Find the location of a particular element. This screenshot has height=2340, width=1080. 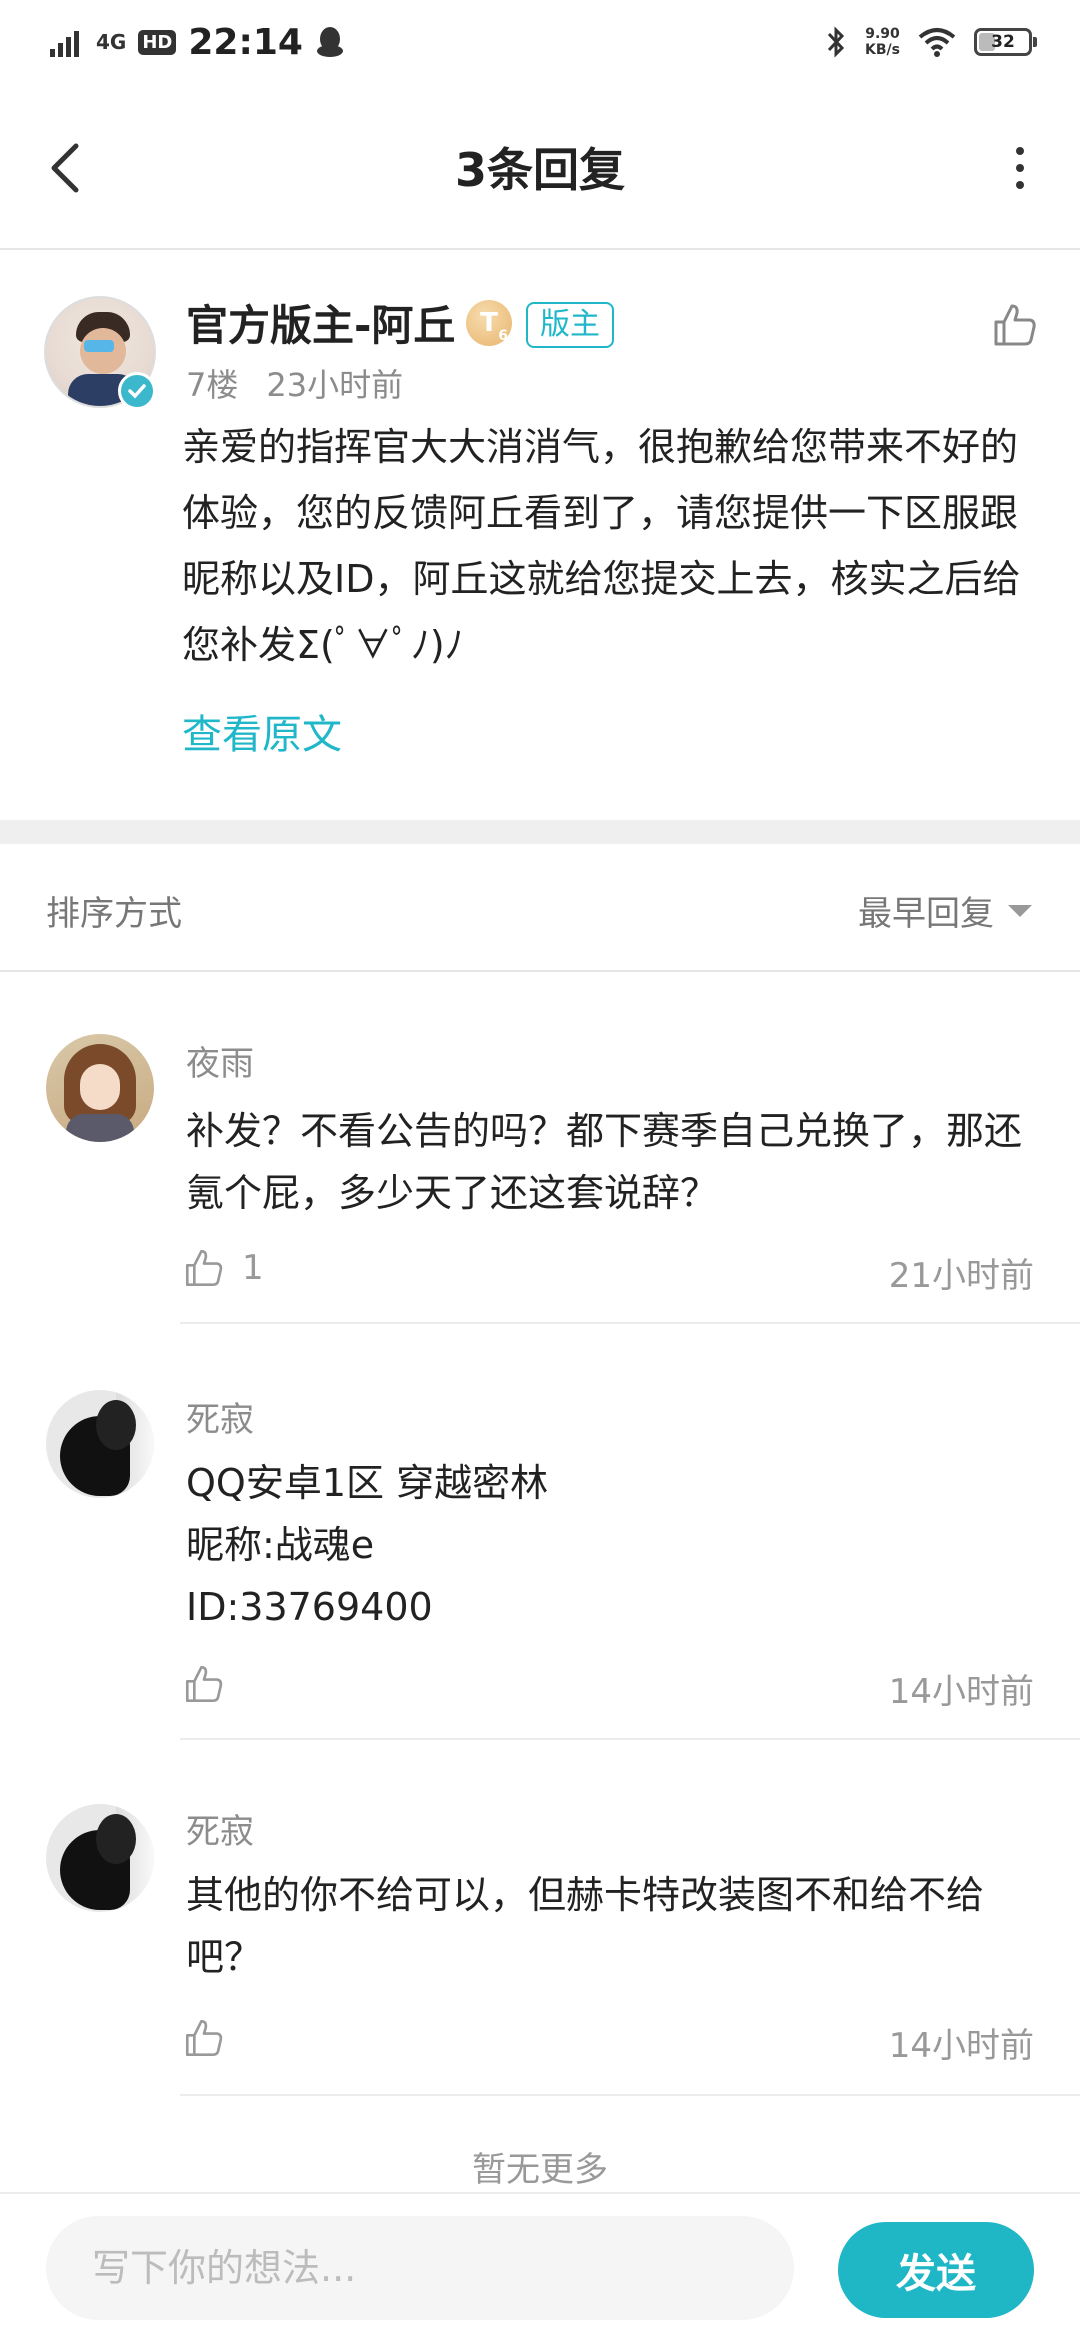

level-badge: T6 is located at coordinates (489, 323).